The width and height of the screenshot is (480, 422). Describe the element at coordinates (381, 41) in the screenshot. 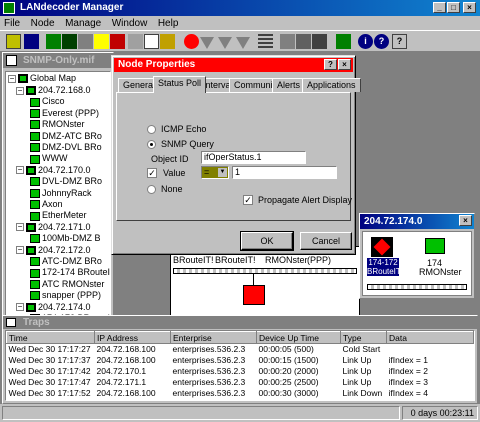

I see `help-icon: ?` at that location.